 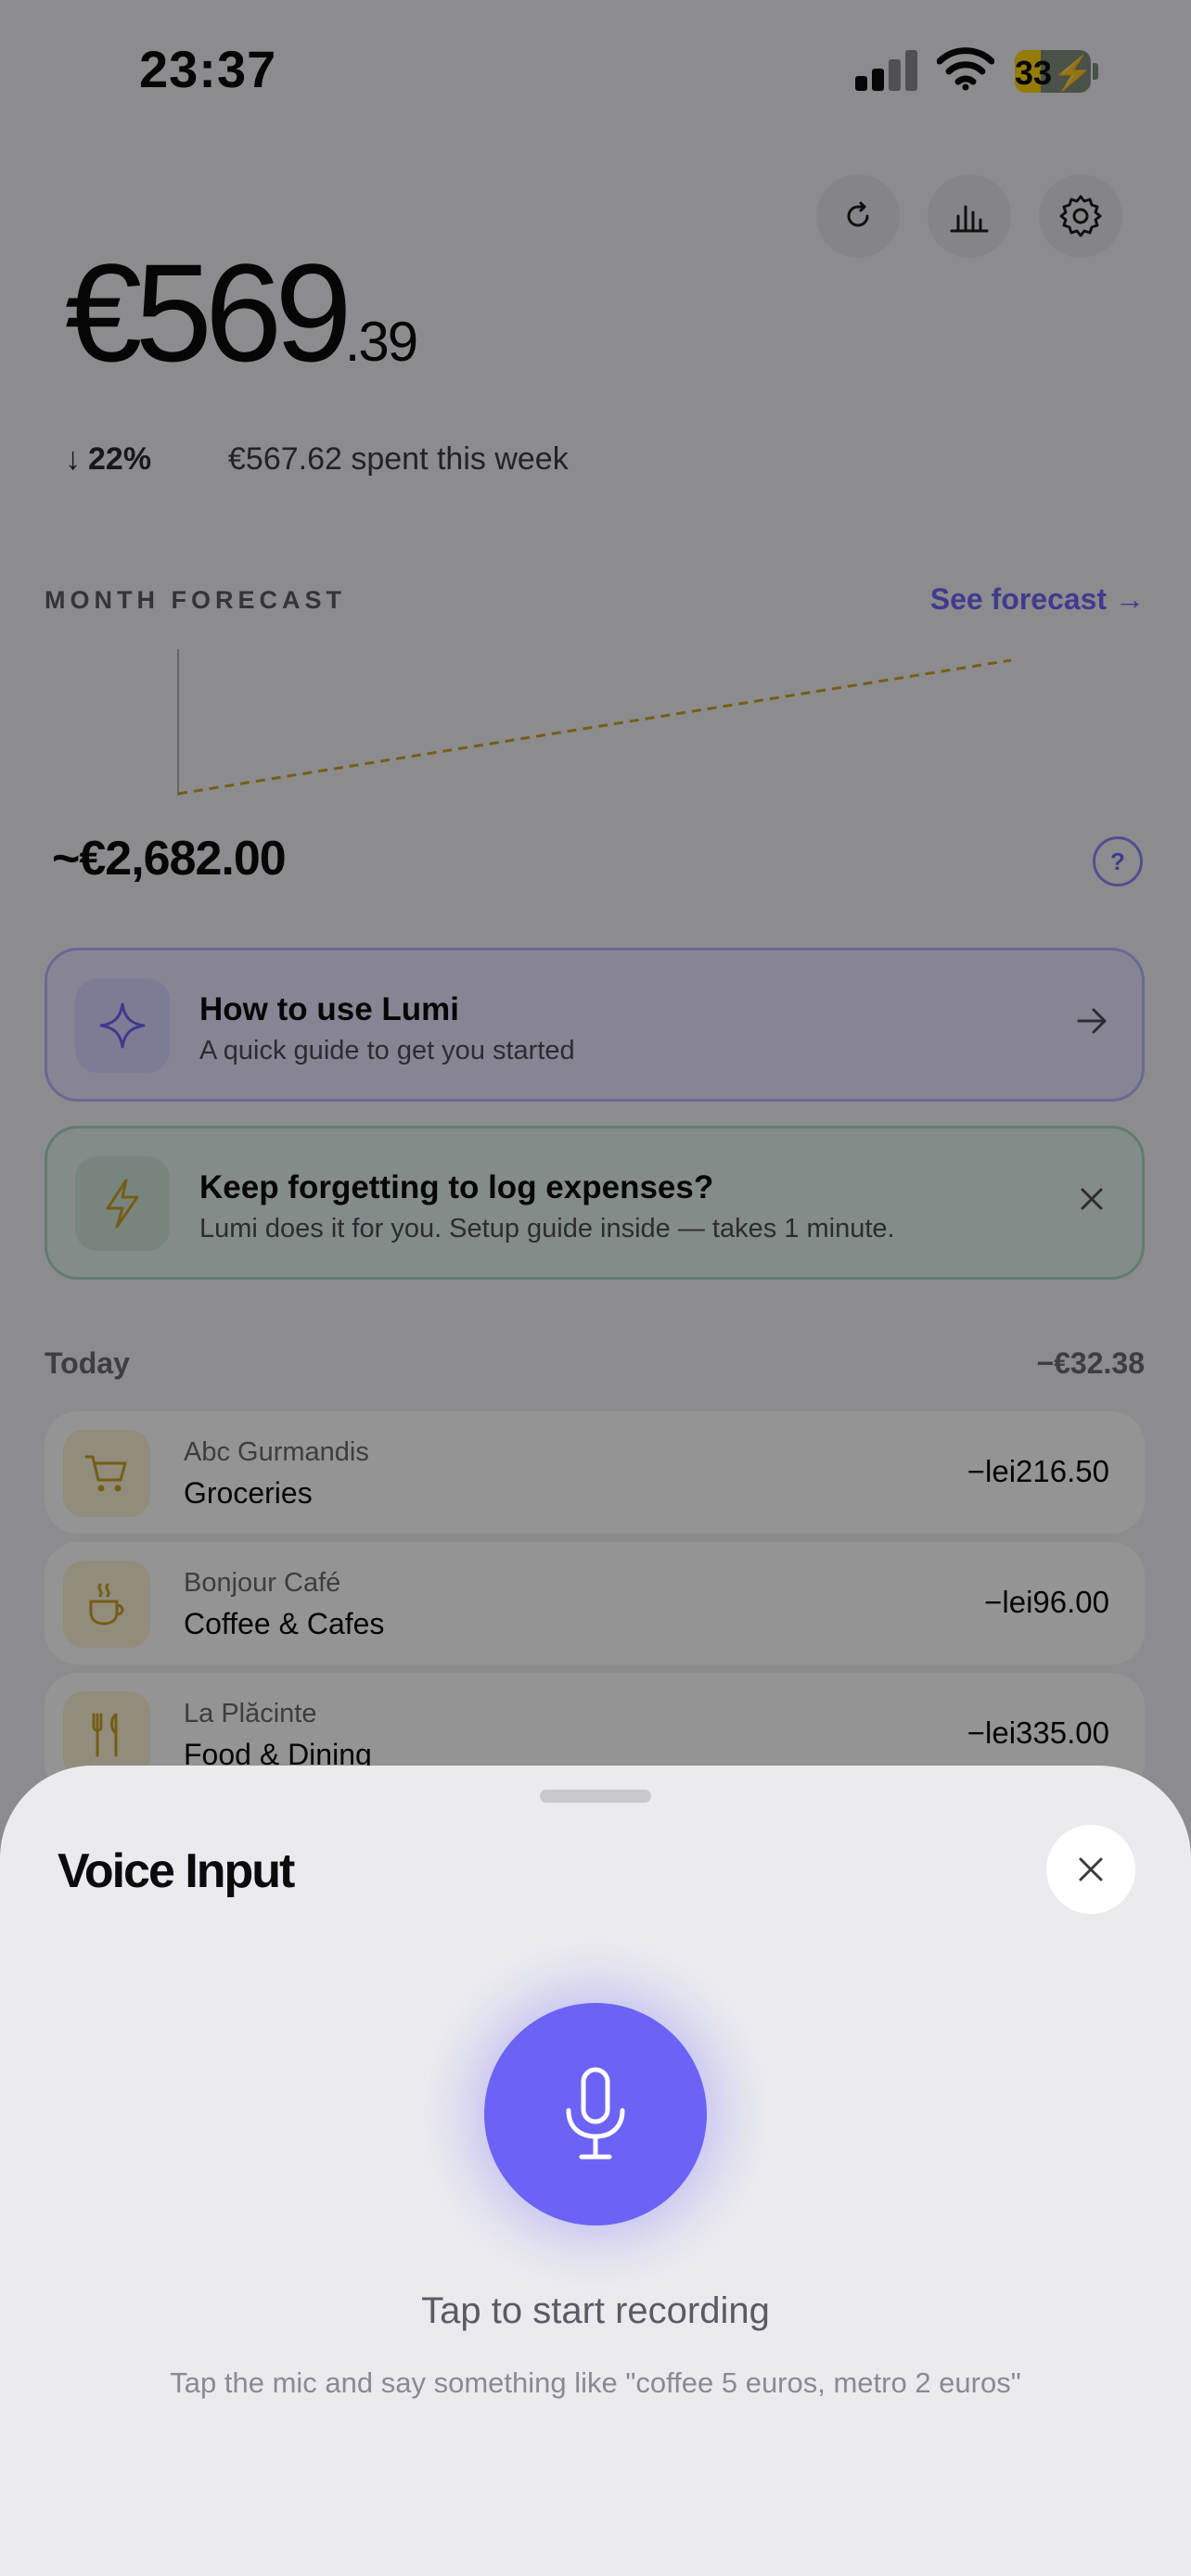 I want to click on close-icon, so click(x=1091, y=1869).